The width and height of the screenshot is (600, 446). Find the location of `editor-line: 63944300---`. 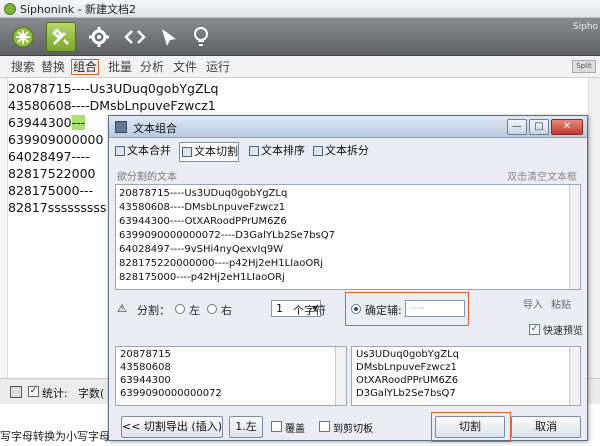

editor-line: 63944300--- is located at coordinates (47, 122).